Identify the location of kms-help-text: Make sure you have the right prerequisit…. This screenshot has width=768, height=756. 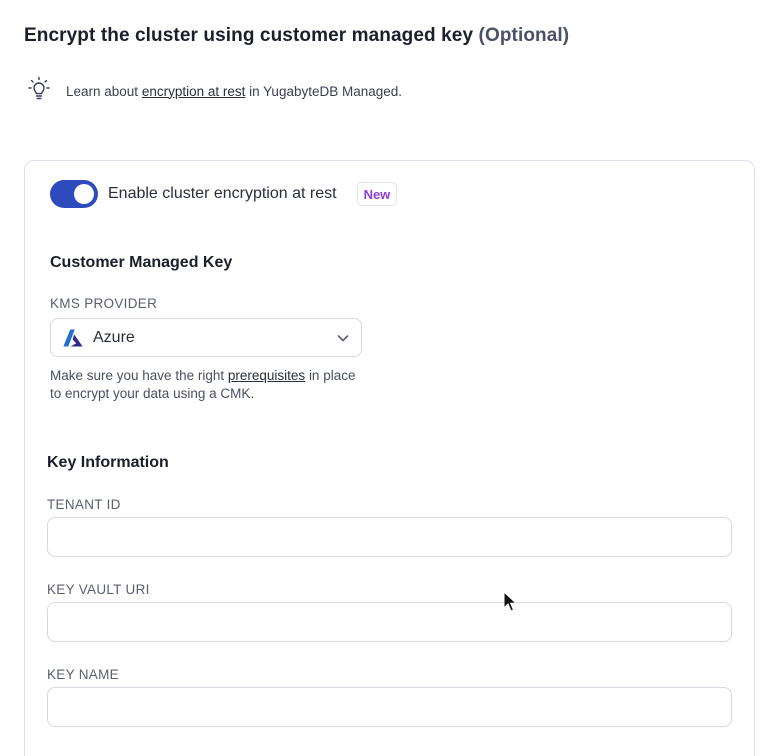
(210, 385).